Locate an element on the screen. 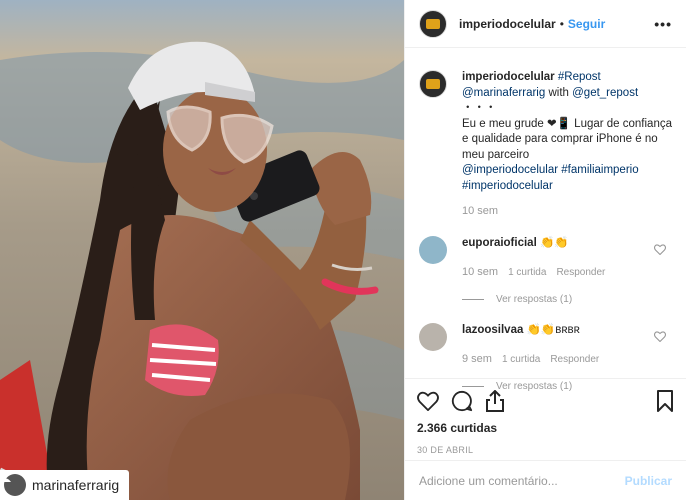 Image resolution: width=686 pixels, height=500 pixels. post-actions: 2.366 curtidas 30 DE ABRIL is located at coordinates (545, 416).